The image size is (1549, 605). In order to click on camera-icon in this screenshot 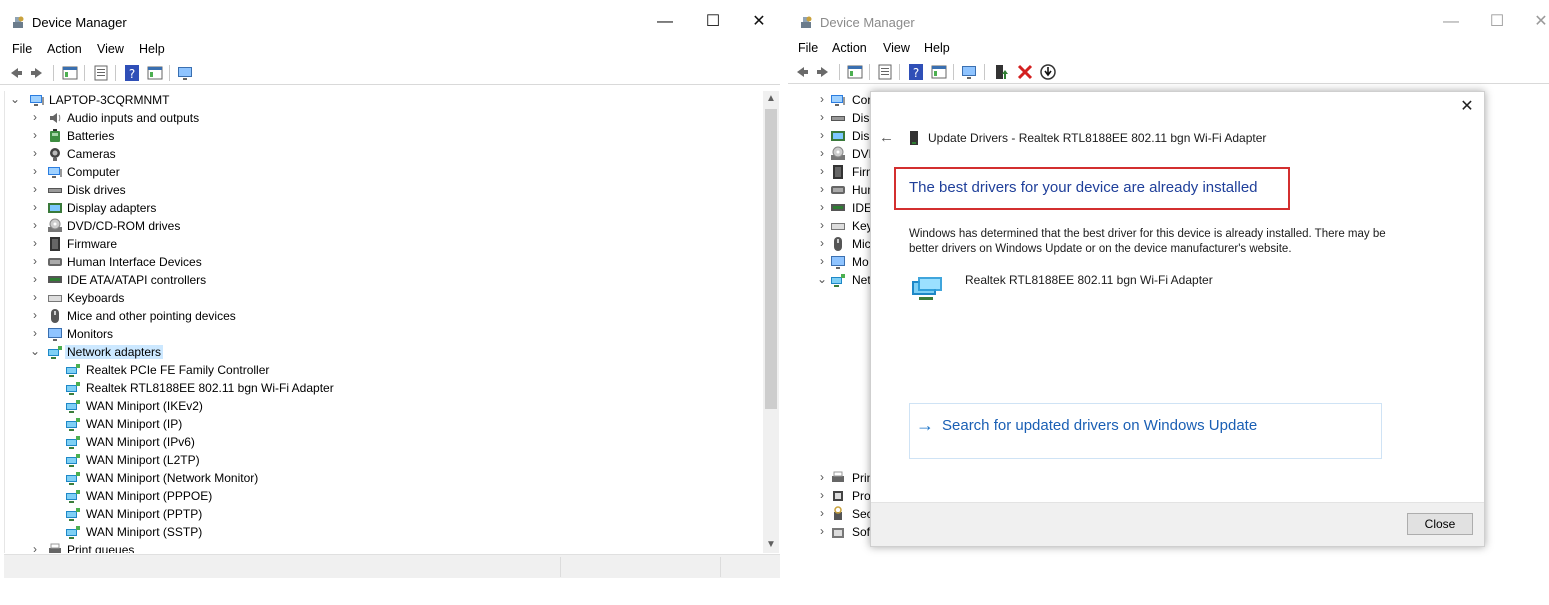, I will do `click(55, 154)`.